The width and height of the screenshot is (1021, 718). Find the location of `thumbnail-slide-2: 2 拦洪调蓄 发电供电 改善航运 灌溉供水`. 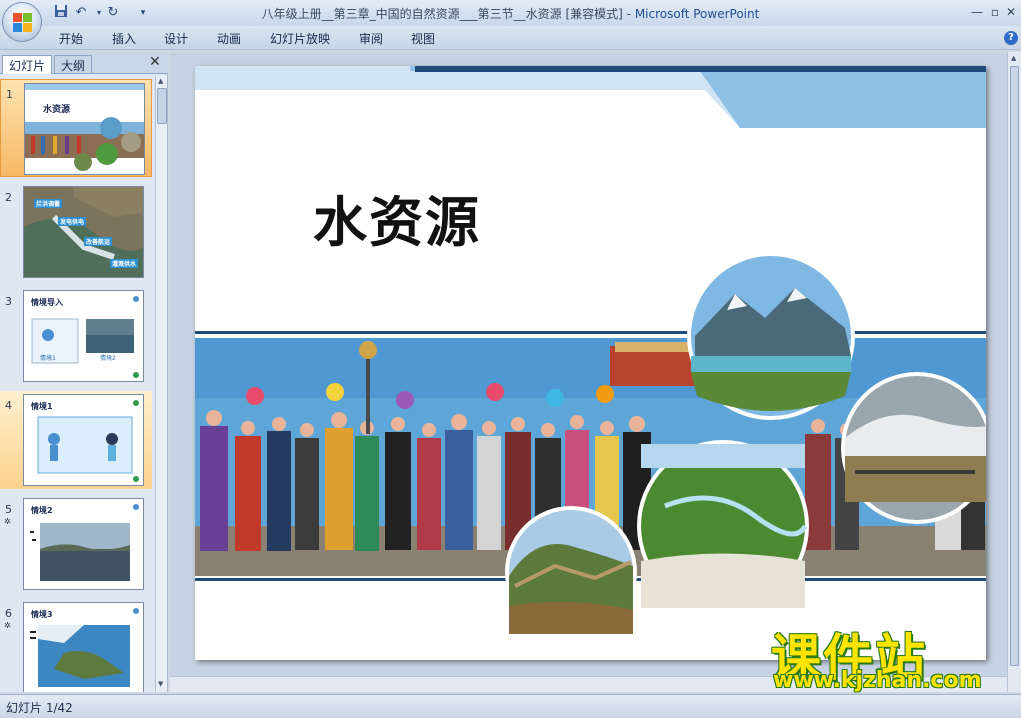

thumbnail-slide-2: 2 拦洪调蓄 发电供电 改善航运 灌溉供水 is located at coordinates (76, 232).